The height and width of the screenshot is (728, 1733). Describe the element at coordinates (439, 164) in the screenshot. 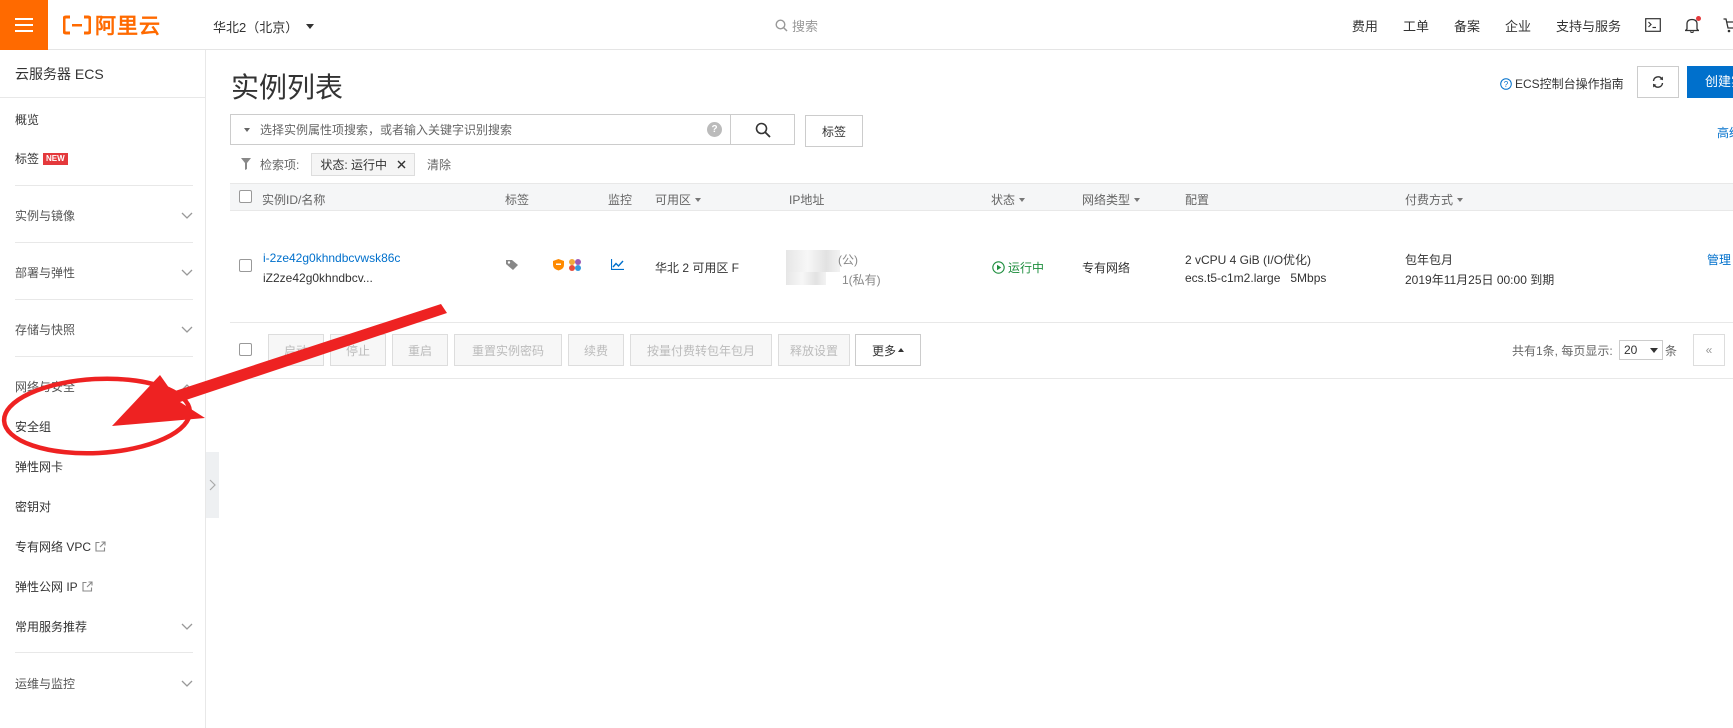

I see `clear-filter-link: 清除` at that location.